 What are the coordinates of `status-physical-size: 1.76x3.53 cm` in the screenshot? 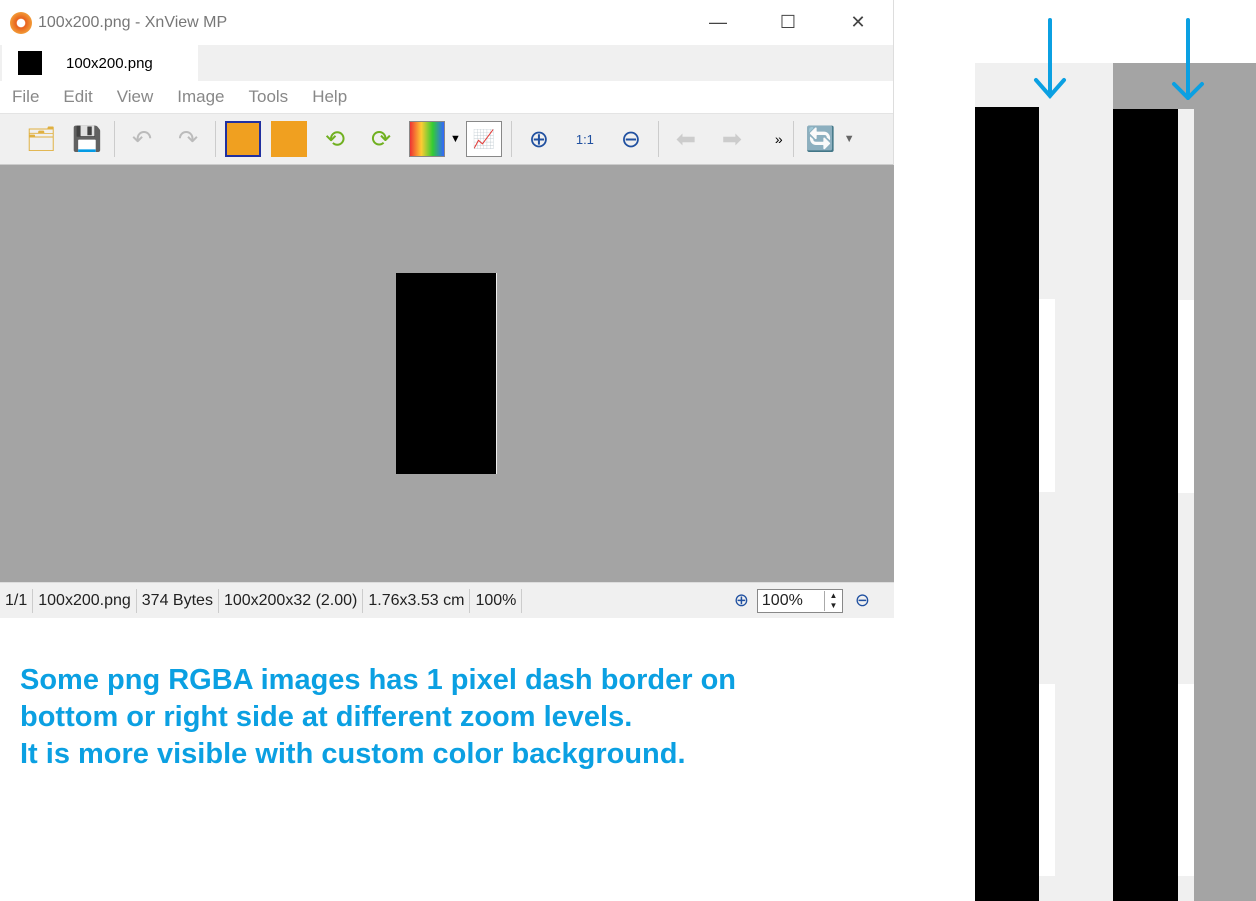 It's located at (417, 600).